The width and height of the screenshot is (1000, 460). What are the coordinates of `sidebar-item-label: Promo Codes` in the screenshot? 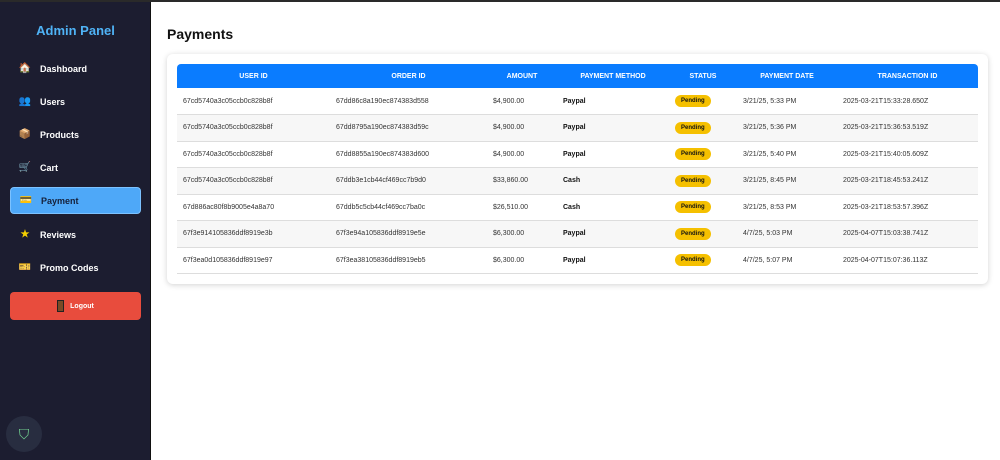 It's located at (69, 267).